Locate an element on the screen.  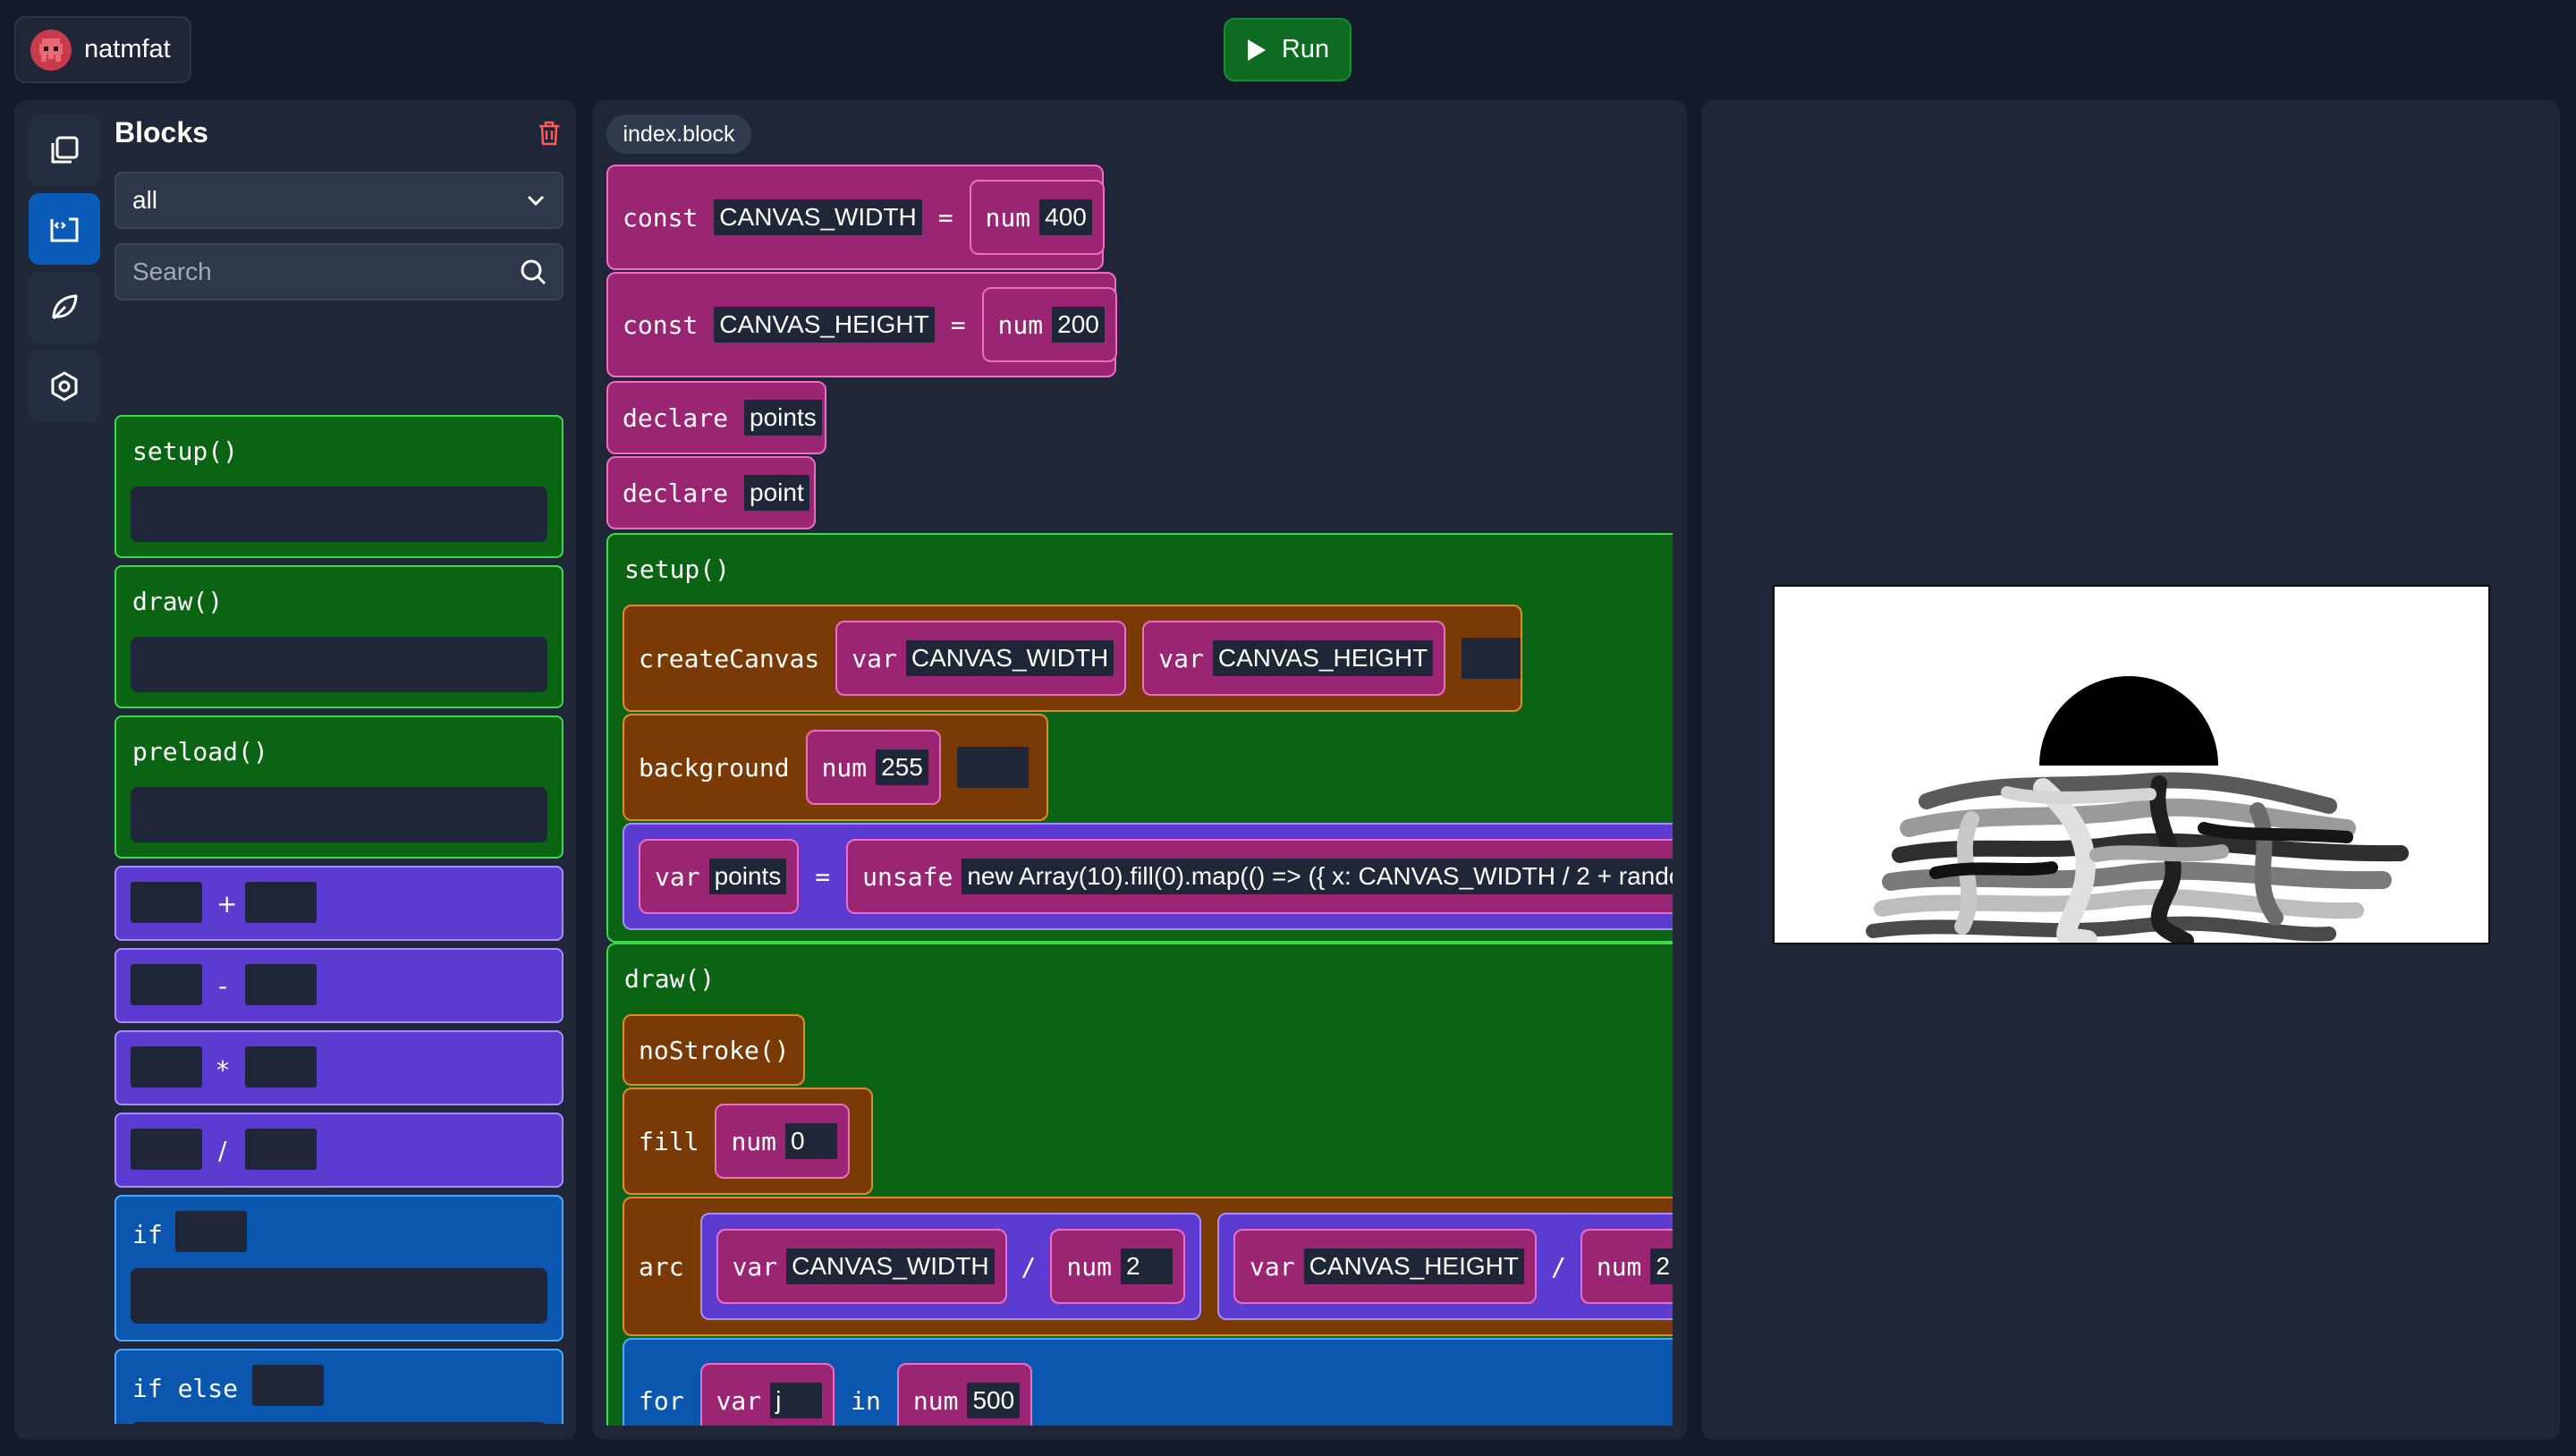
block-search is located at coordinates (339, 272).